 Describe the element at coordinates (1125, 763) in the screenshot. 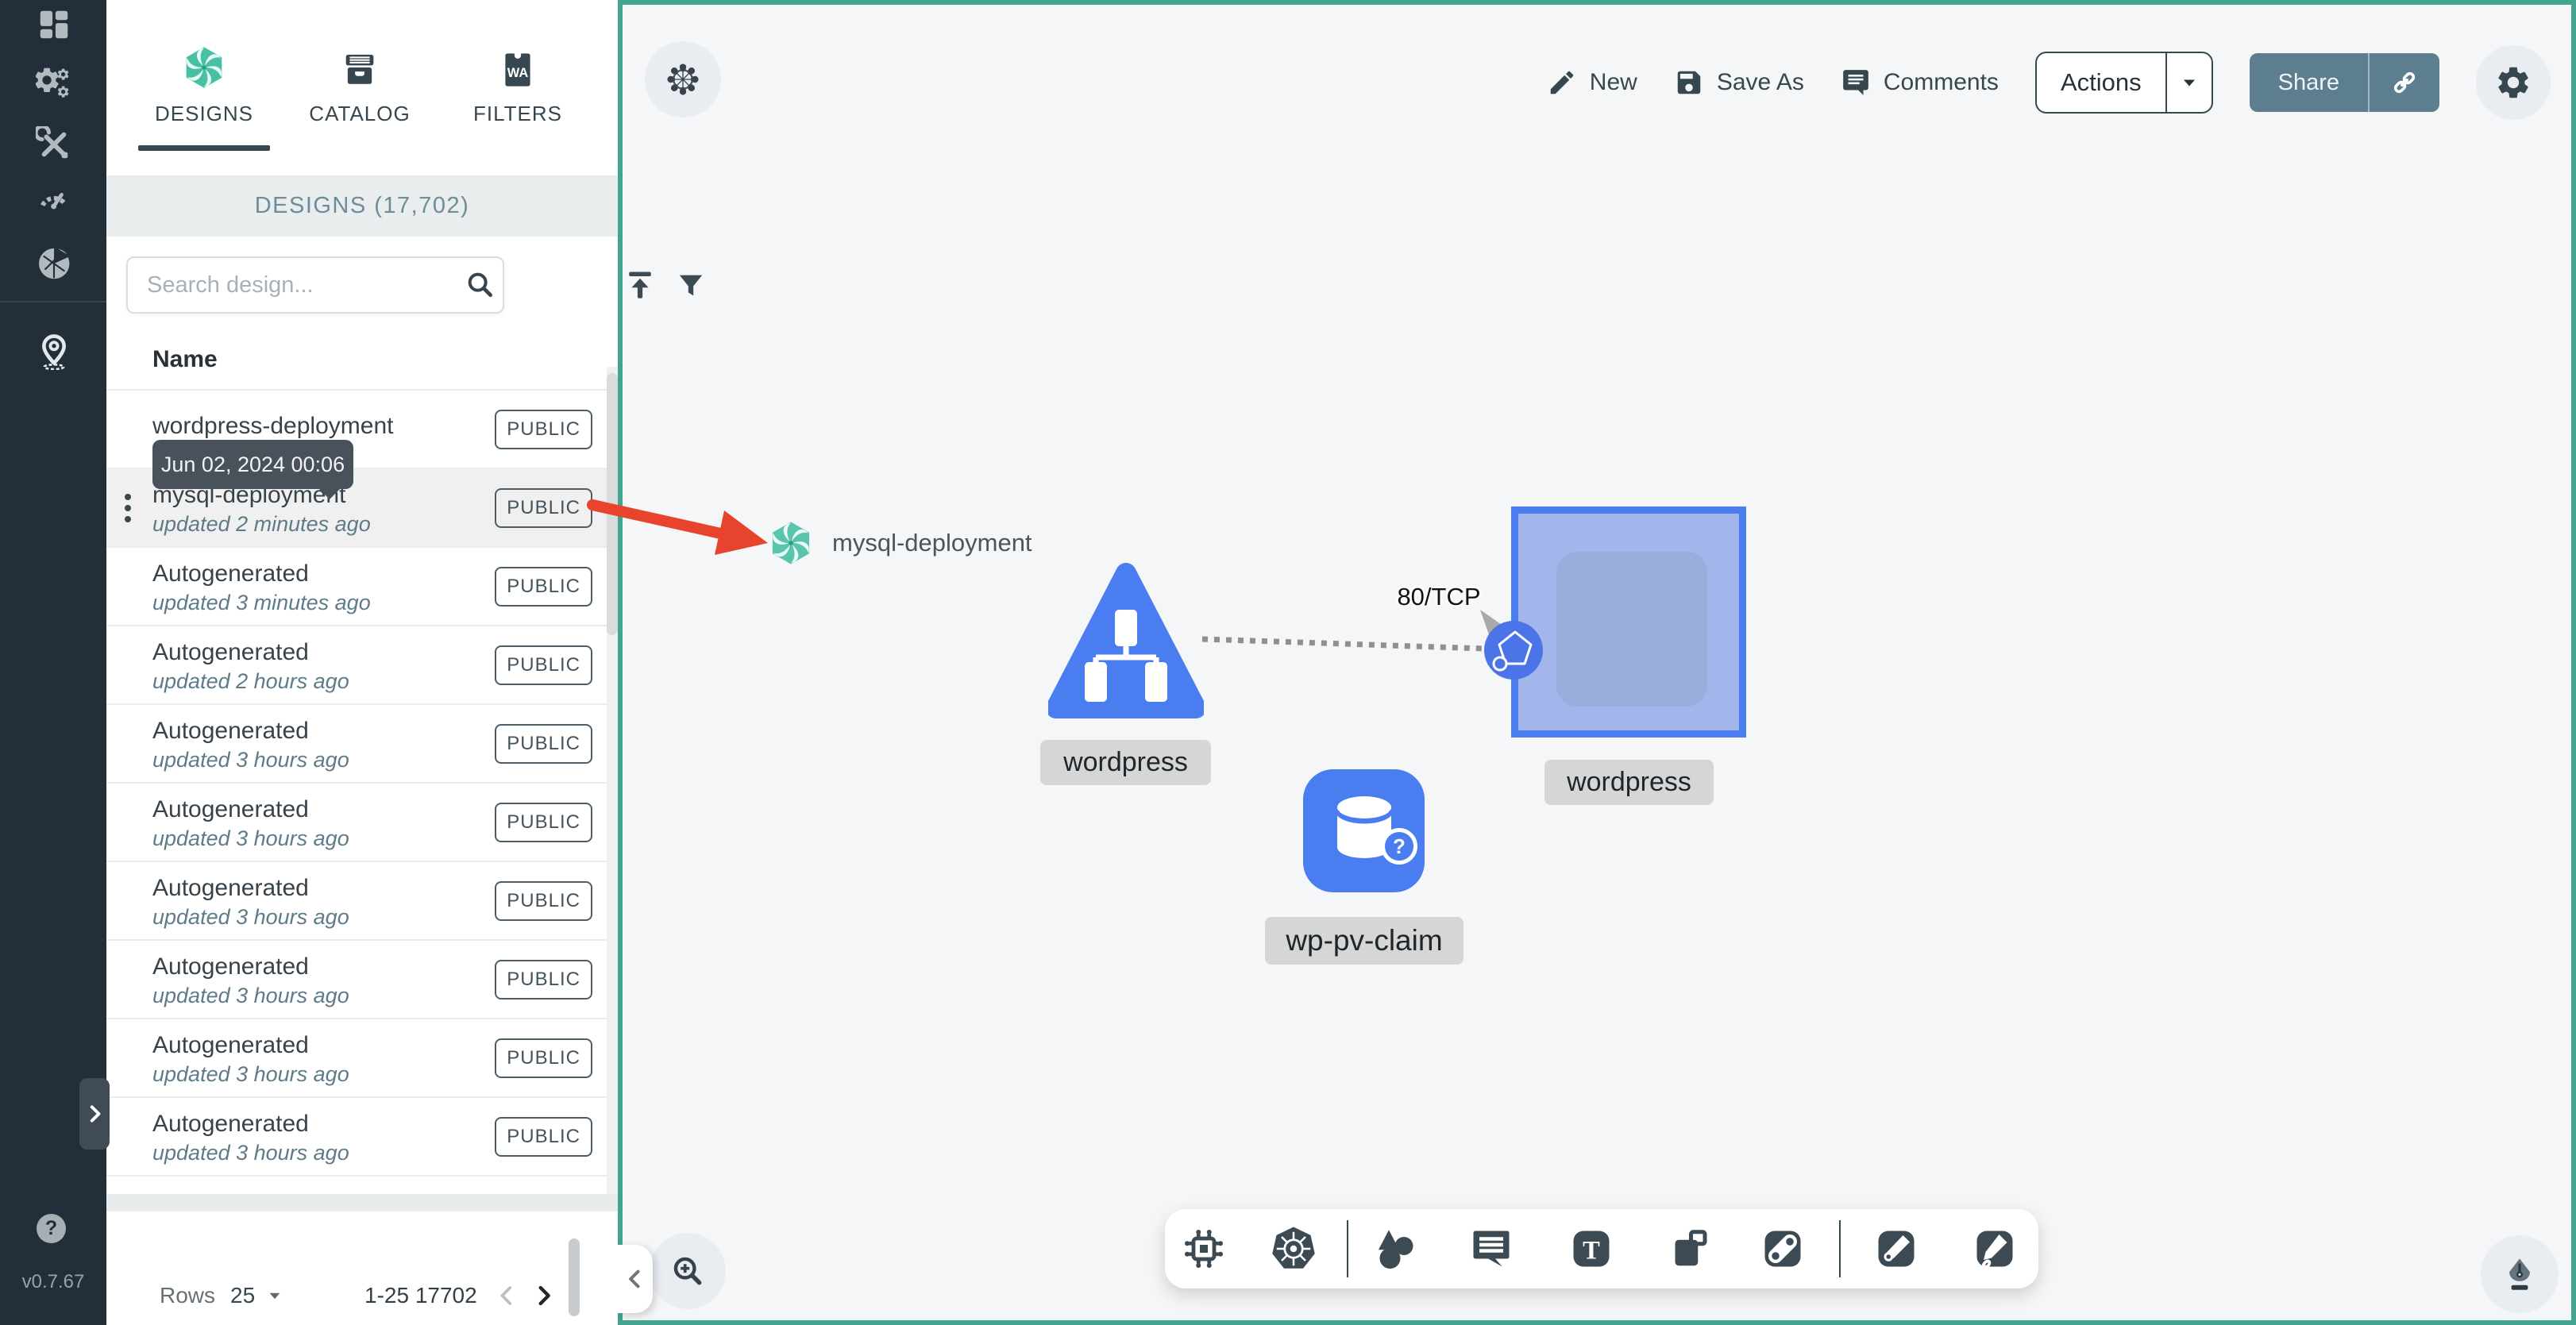

I see `wordpress-service-label: wordpress` at that location.